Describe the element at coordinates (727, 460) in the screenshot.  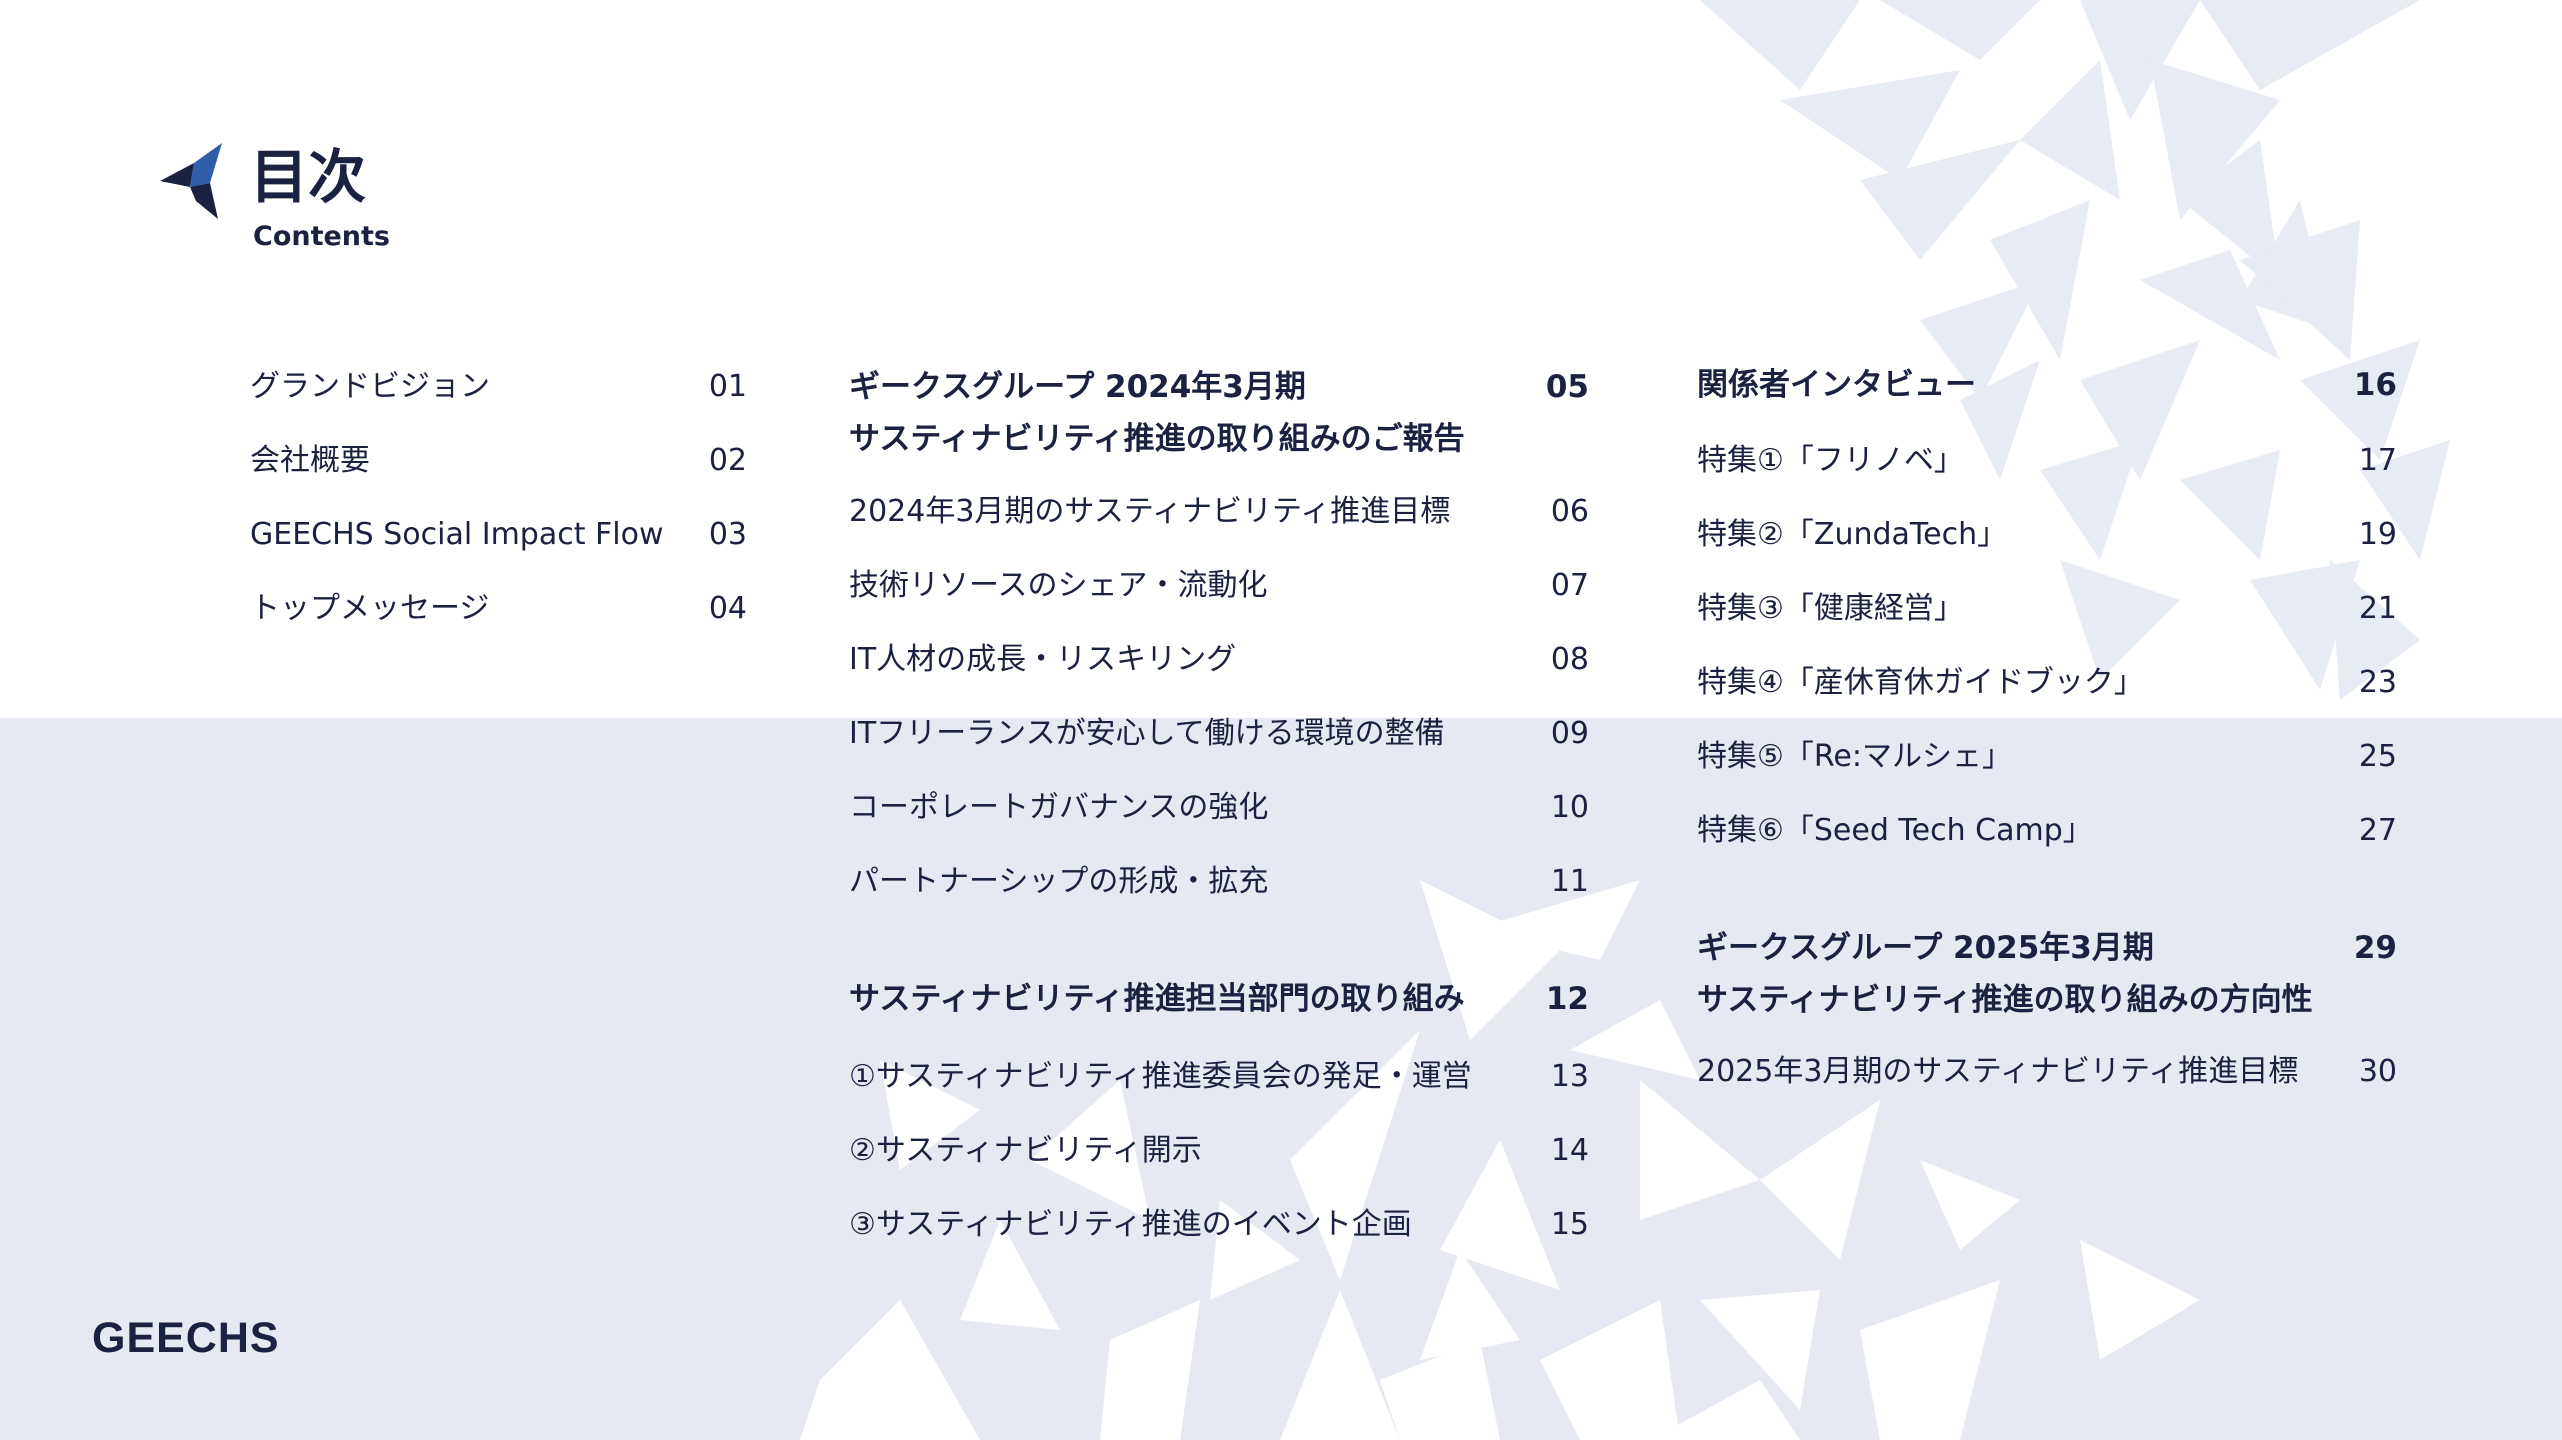
I see `toc-entry-page: 02` at that location.